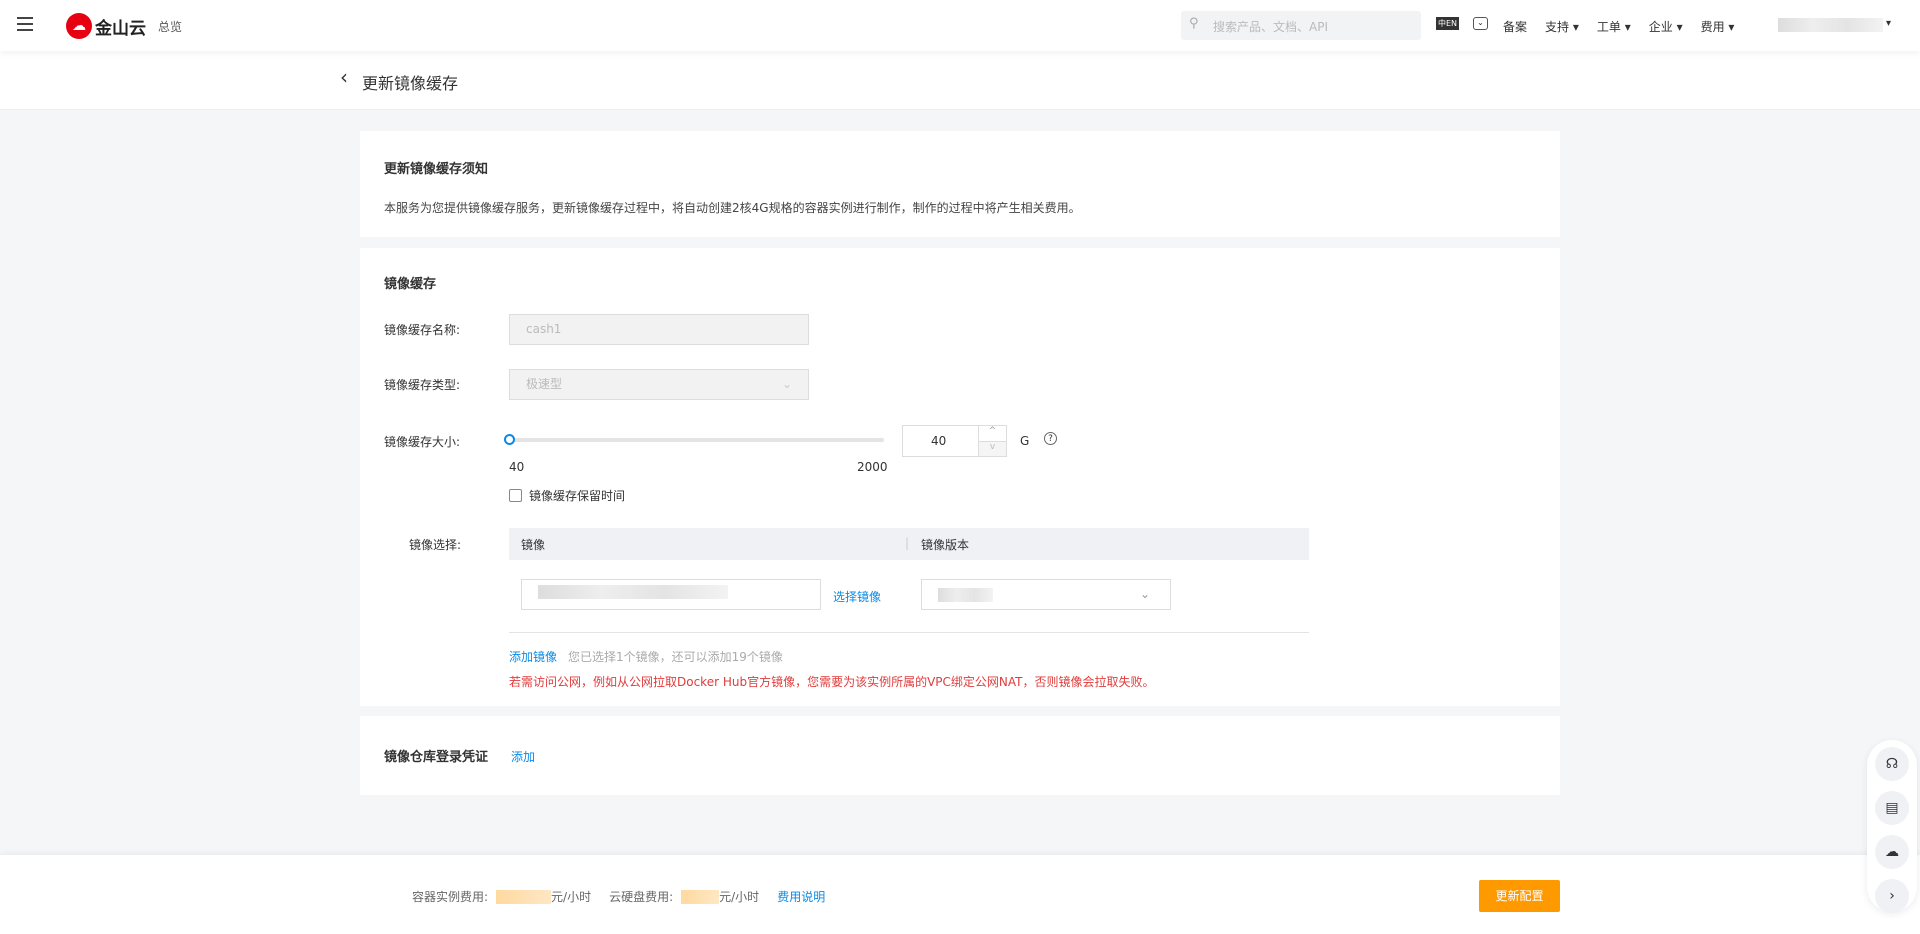  Describe the element at coordinates (1448, 23) in the screenshot. I see `language-icon: 中EN` at that location.